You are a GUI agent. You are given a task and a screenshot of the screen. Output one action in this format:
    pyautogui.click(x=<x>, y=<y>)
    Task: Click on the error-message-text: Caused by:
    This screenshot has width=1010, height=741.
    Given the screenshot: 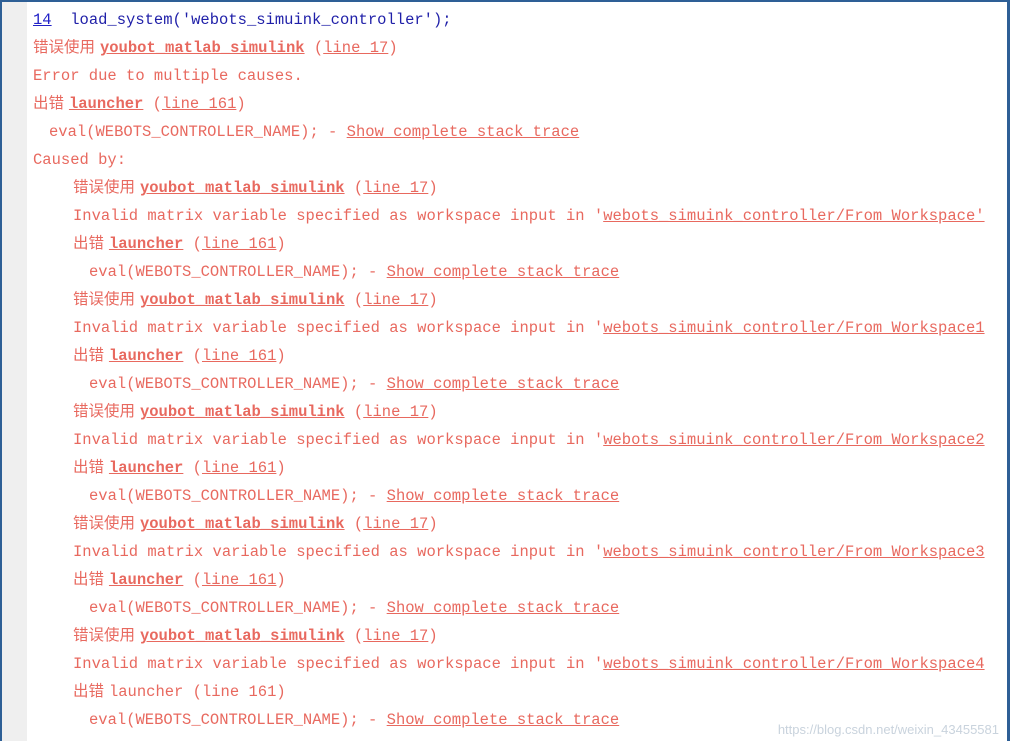 What is the action you would take?
    pyautogui.click(x=80, y=160)
    